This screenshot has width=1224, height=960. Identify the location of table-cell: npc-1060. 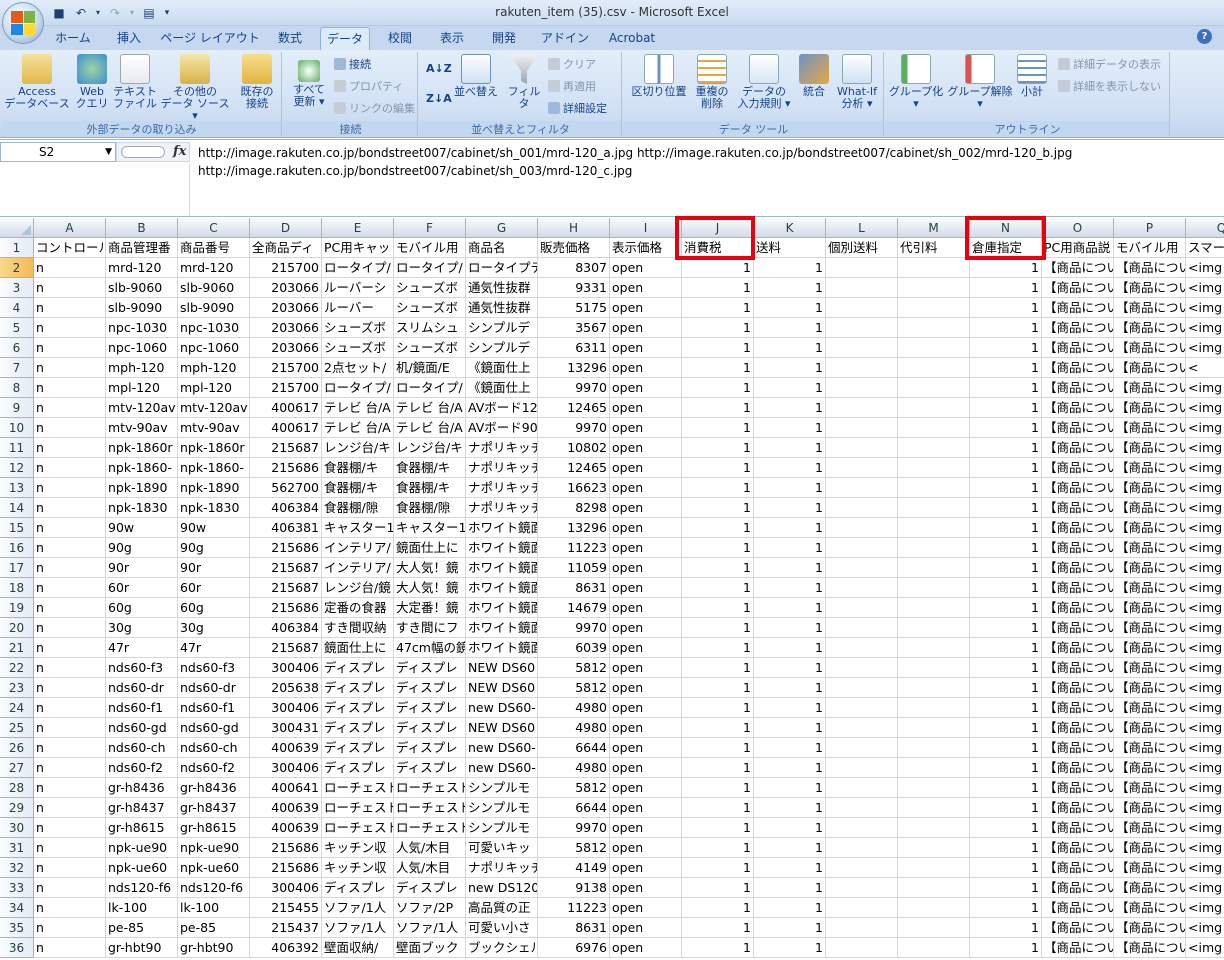
(142, 348).